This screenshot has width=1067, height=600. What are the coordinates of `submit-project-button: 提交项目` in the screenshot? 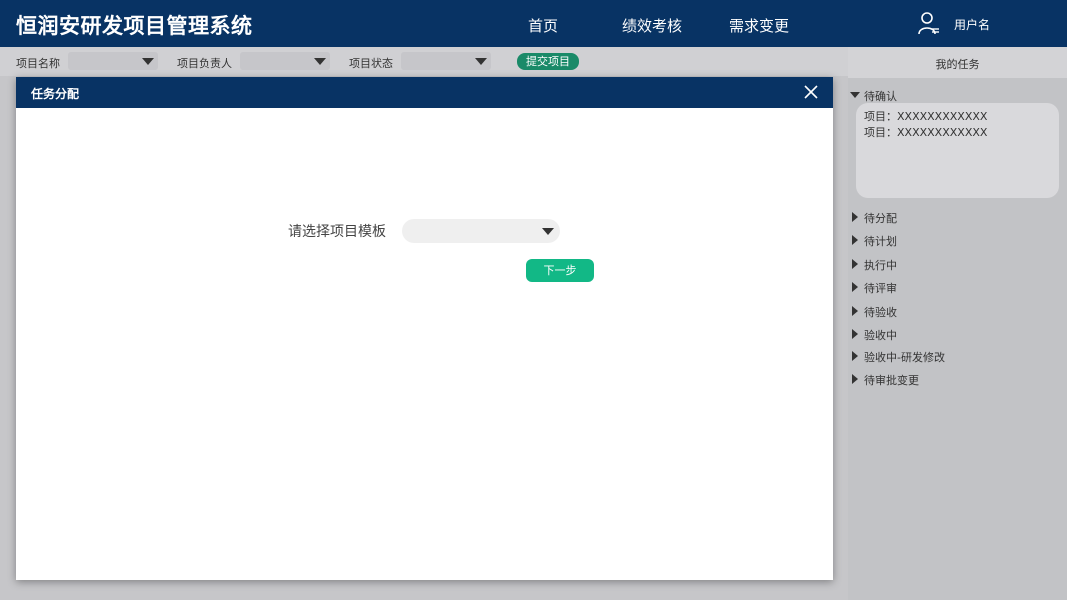 It's located at (548, 61).